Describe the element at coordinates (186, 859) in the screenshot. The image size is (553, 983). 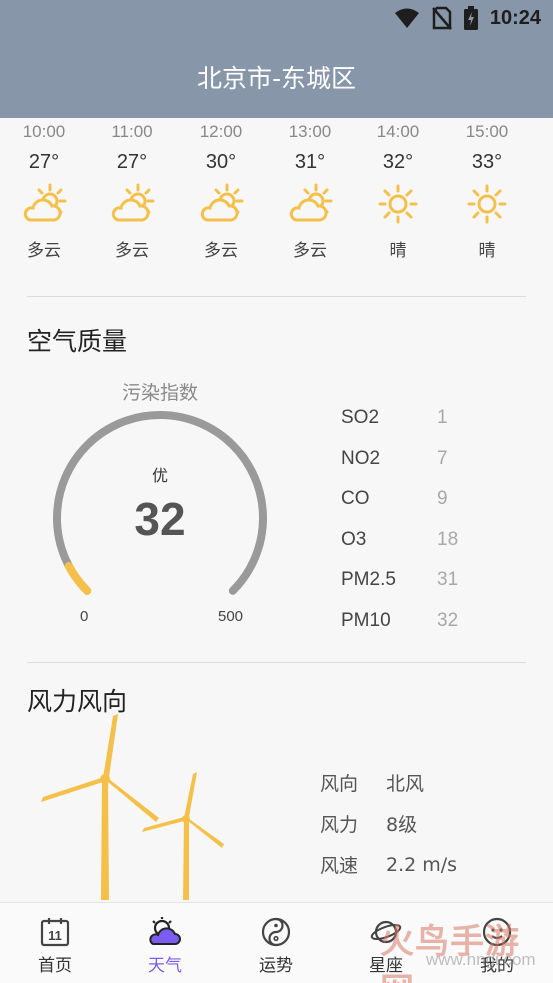
I see `windmill-tower-small` at that location.